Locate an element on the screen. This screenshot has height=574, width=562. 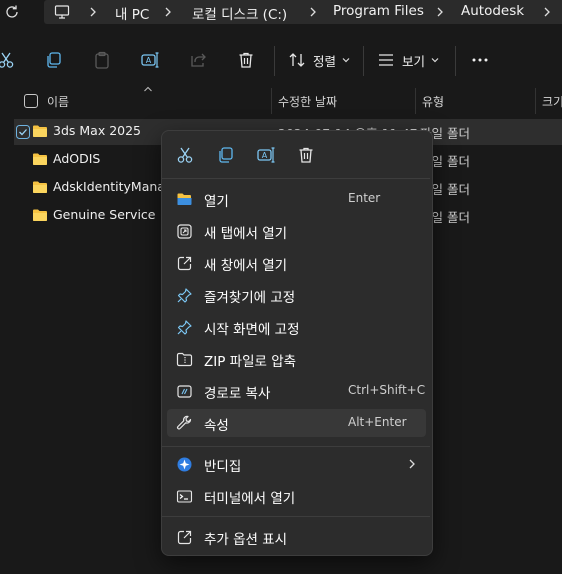
sort-label: 정렬 is located at coordinates (324, 60).